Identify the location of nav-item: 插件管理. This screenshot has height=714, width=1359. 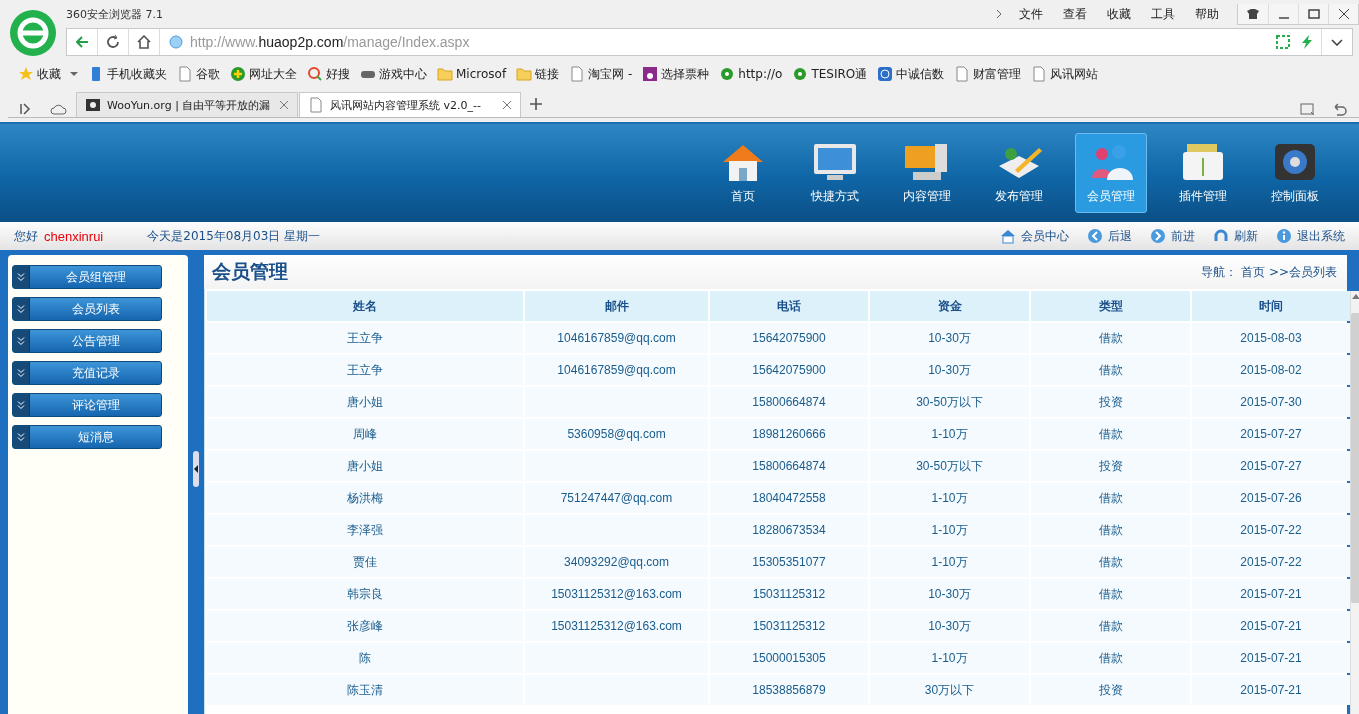
(1203, 173).